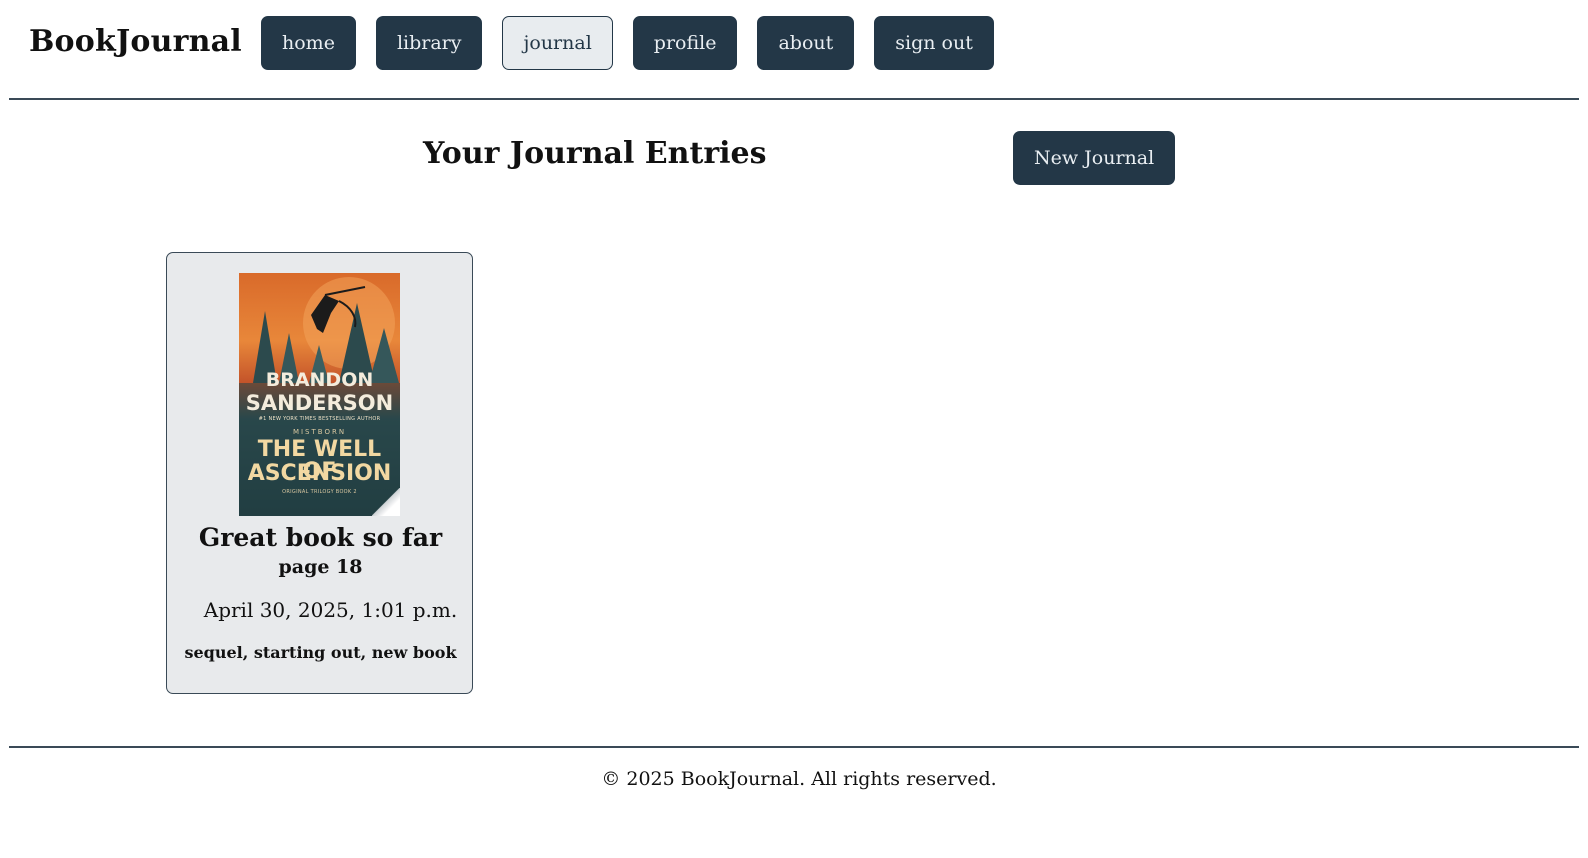 The image size is (1588, 858). Describe the element at coordinates (330, 610) in the screenshot. I see `entry-date: April 30, 2025, 1:01 p.m.` at that location.